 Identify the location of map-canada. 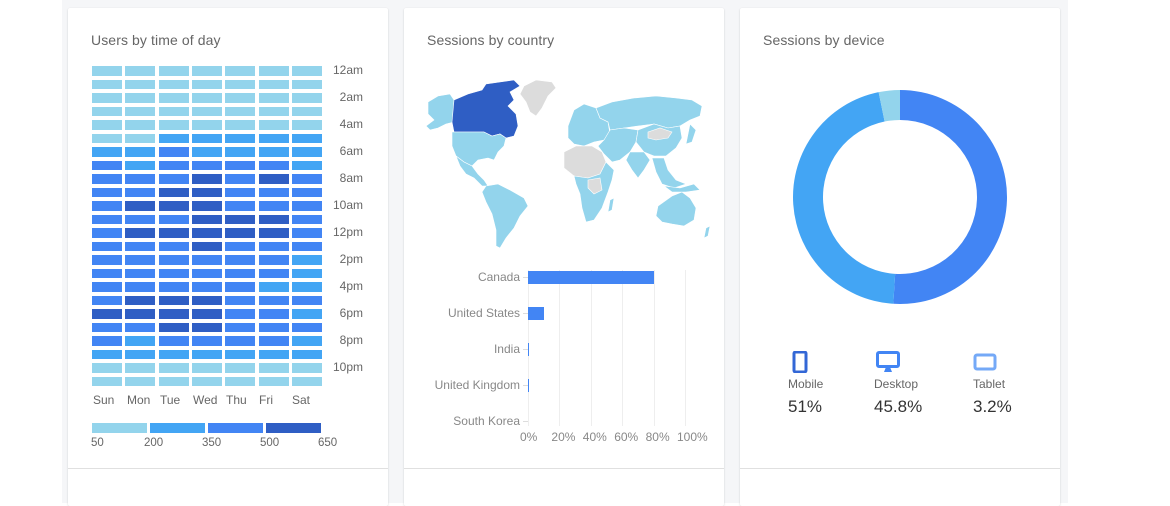
(486, 109).